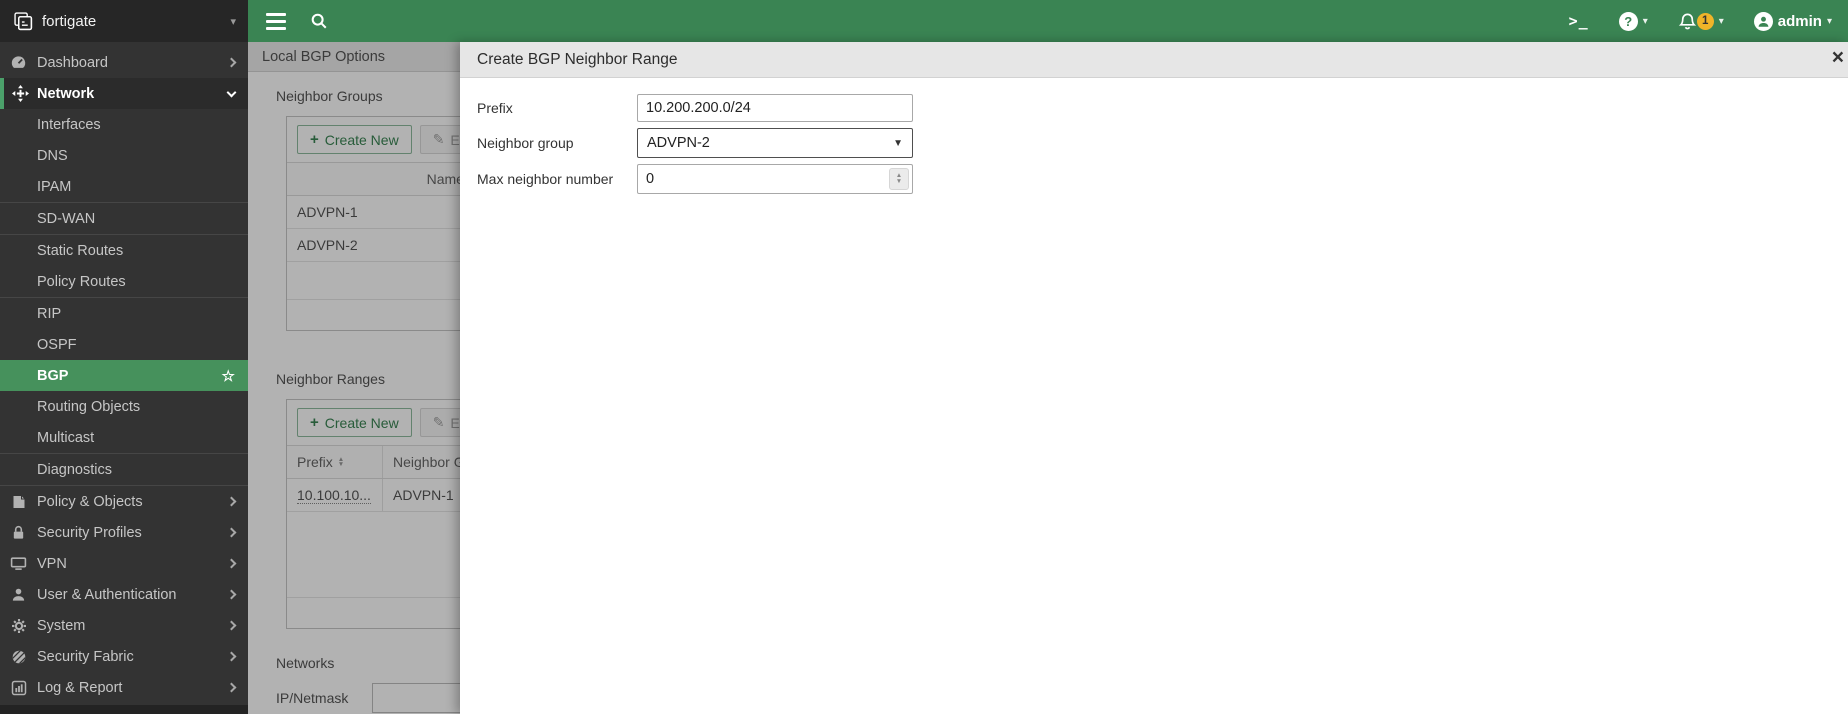 The width and height of the screenshot is (1848, 714). I want to click on close-icon: ×, so click(1838, 57).